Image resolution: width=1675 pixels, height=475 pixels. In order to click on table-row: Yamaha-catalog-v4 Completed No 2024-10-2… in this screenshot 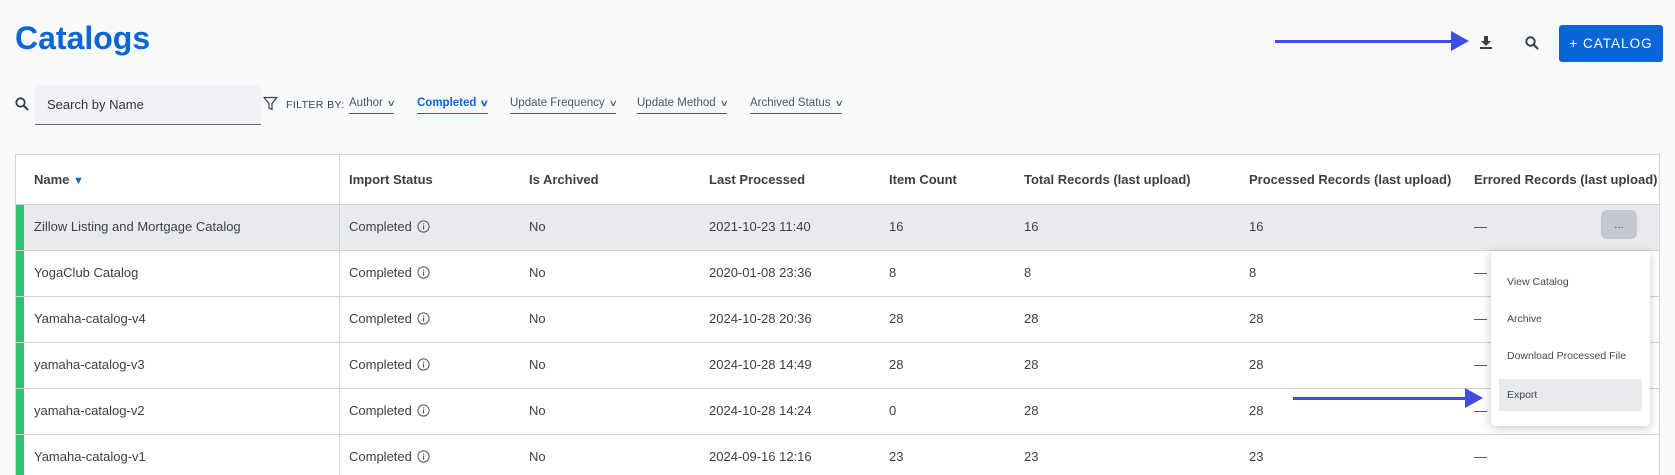, I will do `click(837, 320)`.